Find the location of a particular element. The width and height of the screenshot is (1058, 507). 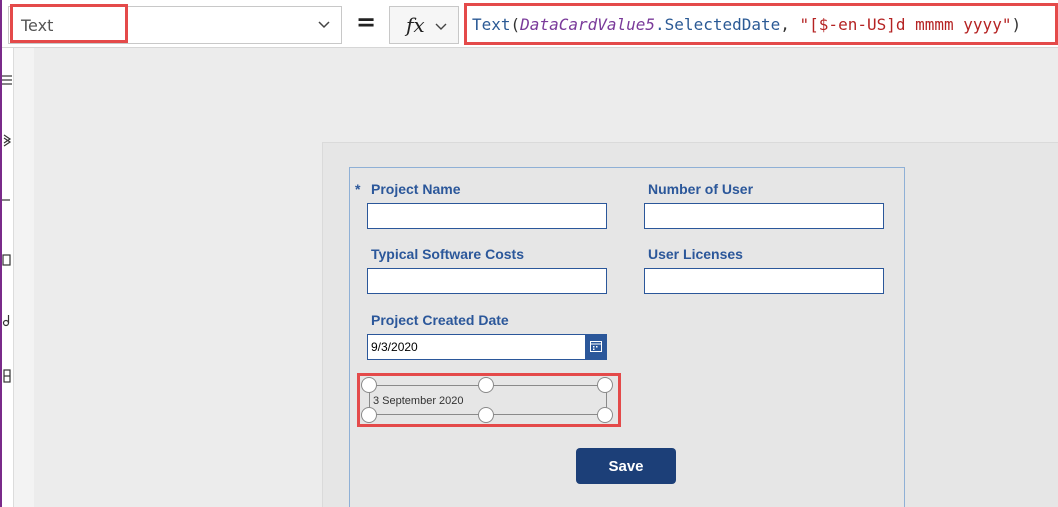

resize-handle-bottom-right is located at coordinates (605, 415).